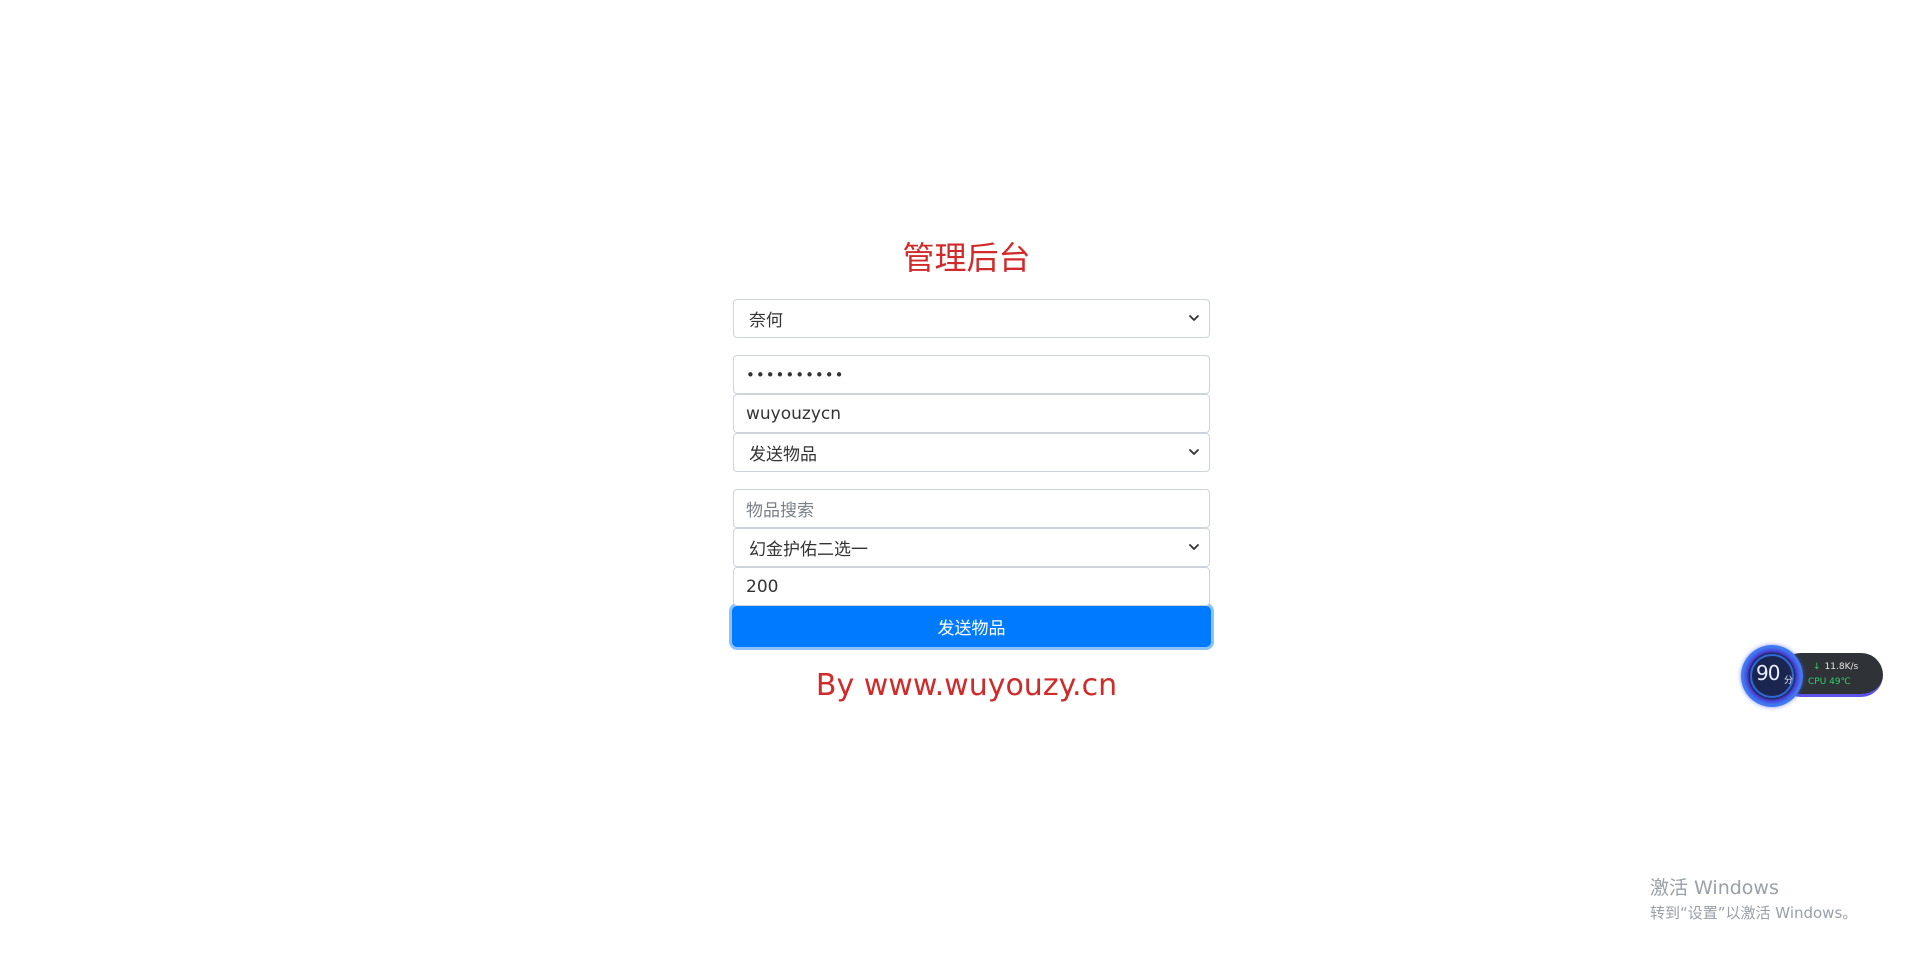 This screenshot has width=1920, height=961. Describe the element at coordinates (971, 508) in the screenshot. I see `item-search-input: 物品搜索` at that location.